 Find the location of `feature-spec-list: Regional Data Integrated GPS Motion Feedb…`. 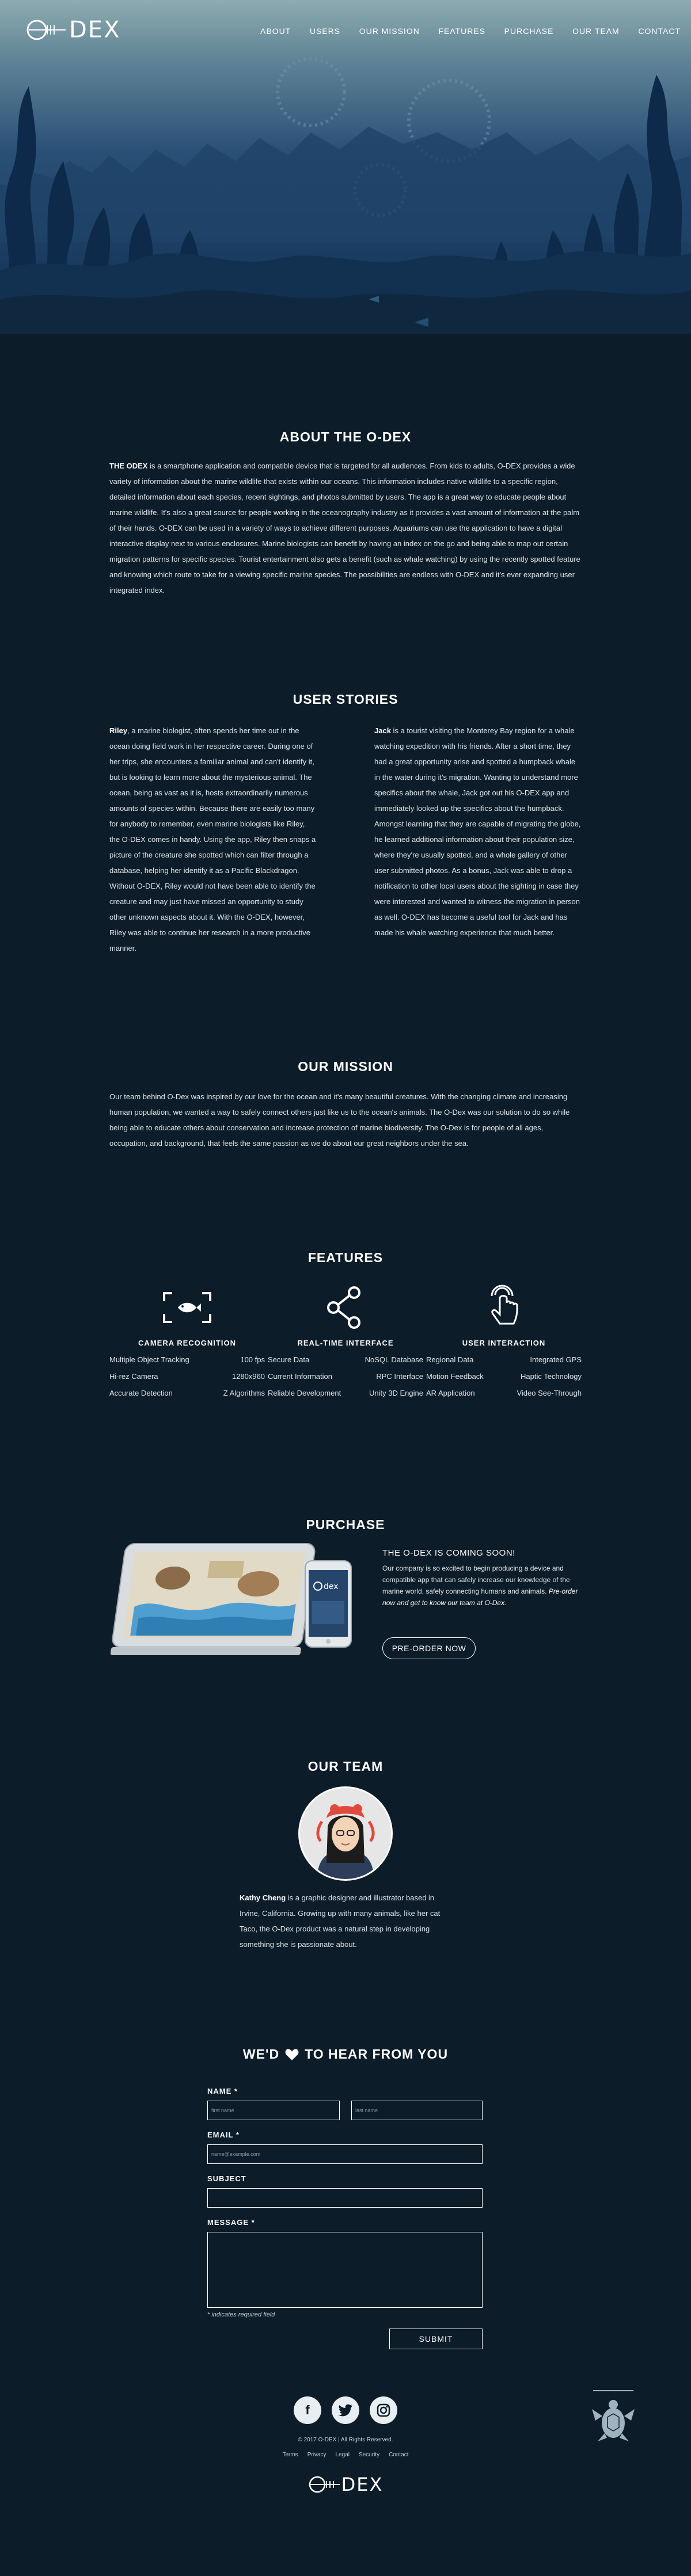

feature-spec-list: Regional Data Integrated GPS Motion Feedb… is located at coordinates (504, 1376).